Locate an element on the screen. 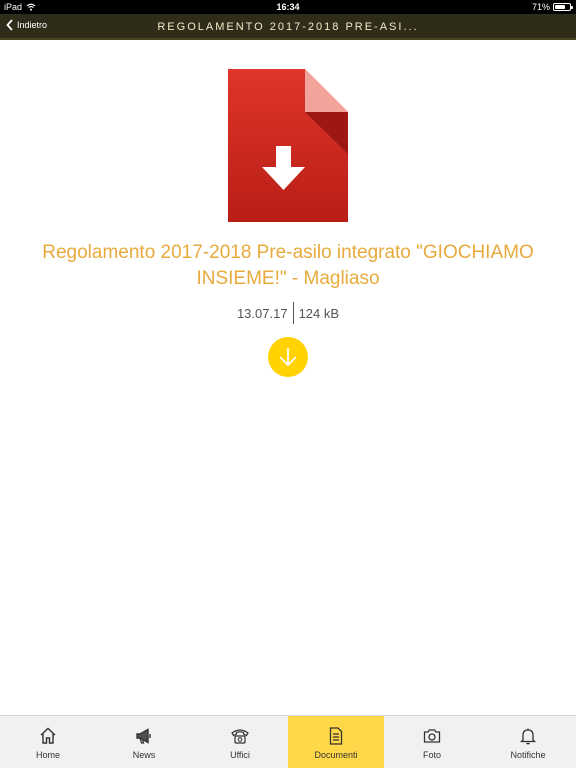 Image resolution: width=576 pixels, height=768 pixels. tab-news: News is located at coordinates (144, 742).